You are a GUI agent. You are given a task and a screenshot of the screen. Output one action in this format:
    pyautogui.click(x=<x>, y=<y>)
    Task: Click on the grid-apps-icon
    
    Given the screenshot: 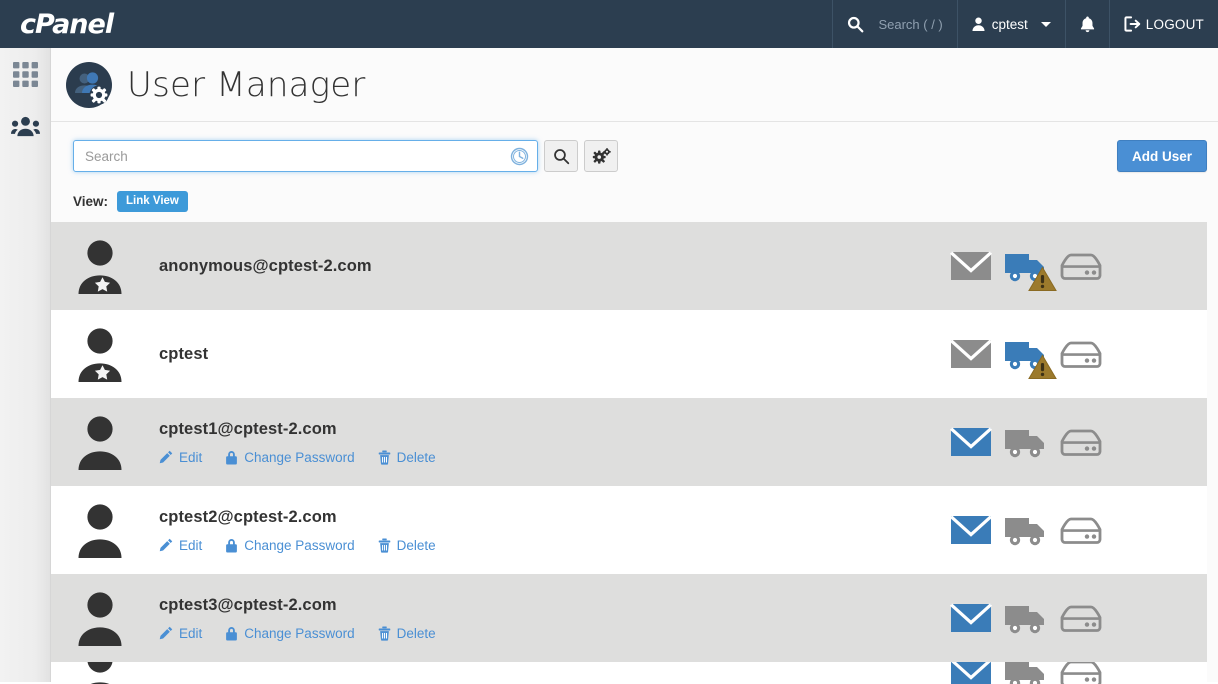 What is the action you would take?
    pyautogui.click(x=25, y=74)
    